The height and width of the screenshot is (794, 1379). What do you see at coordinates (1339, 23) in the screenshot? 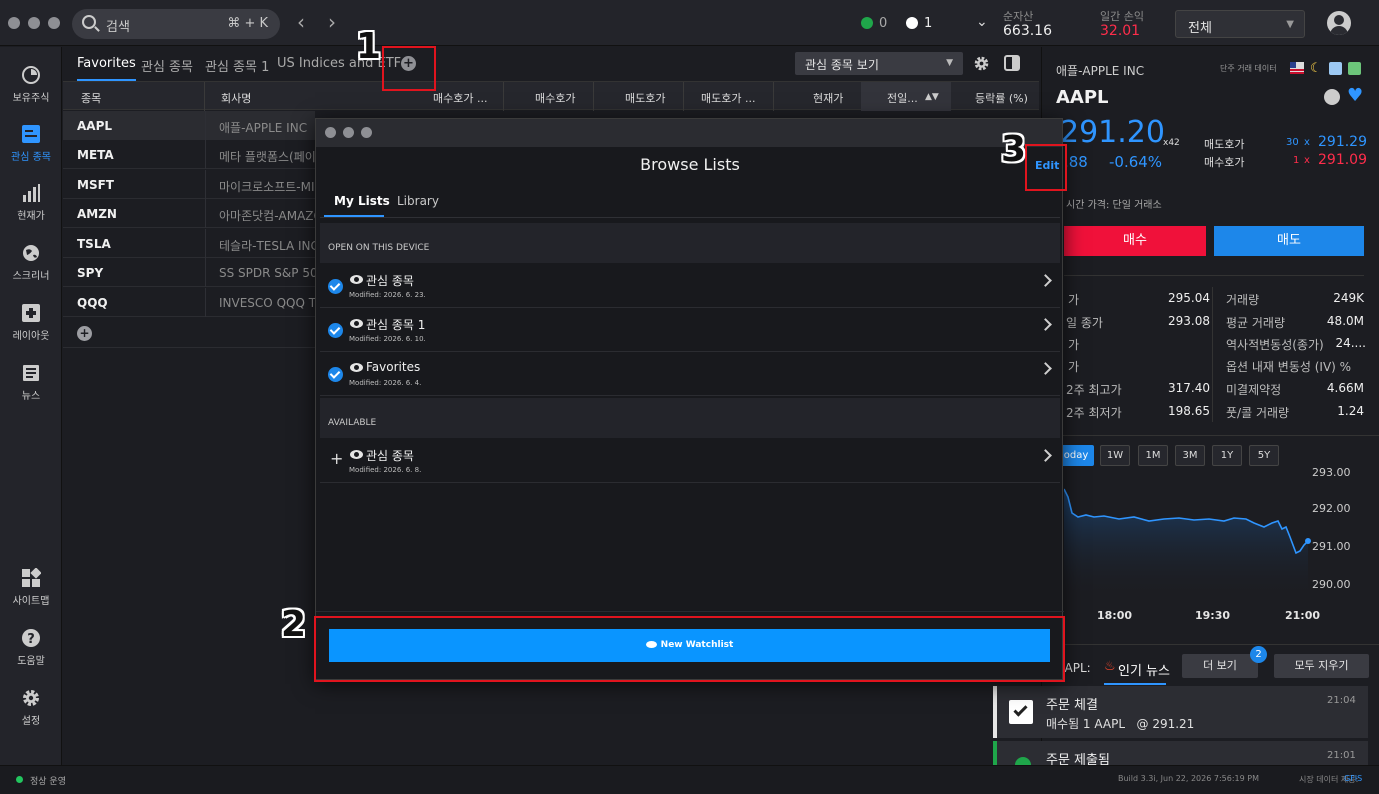
I see `avatar` at bounding box center [1339, 23].